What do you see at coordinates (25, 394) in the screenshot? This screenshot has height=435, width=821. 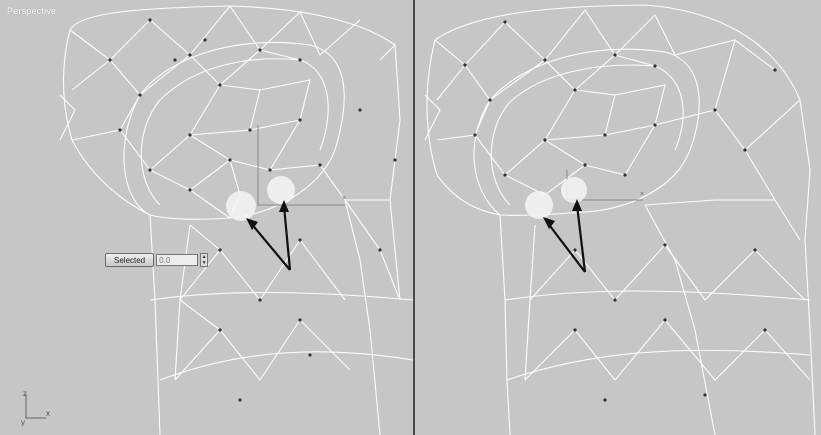 I see `axis-z-label: z` at bounding box center [25, 394].